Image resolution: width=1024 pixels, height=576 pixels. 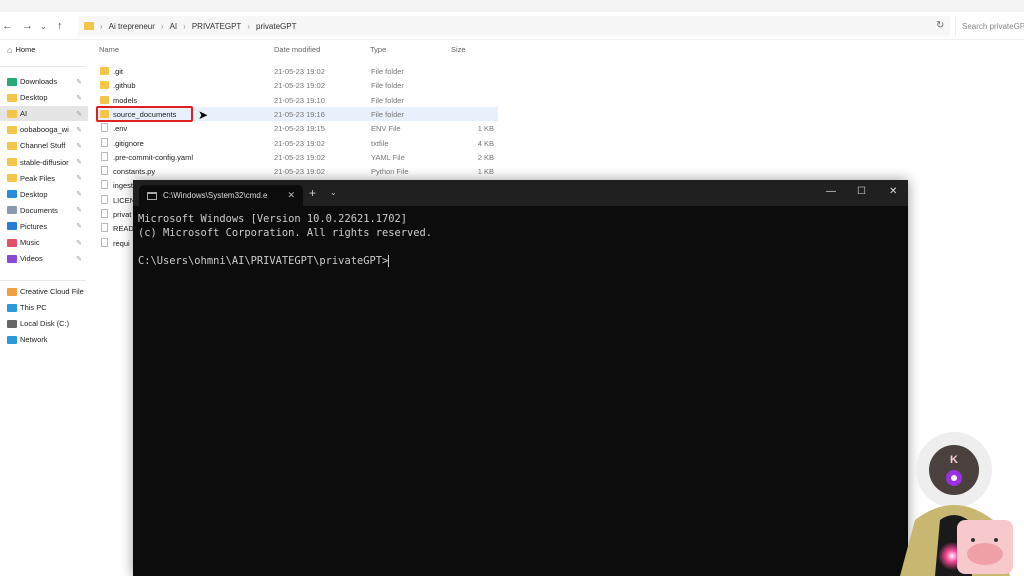 What do you see at coordinates (128, 143) in the screenshot?
I see `file-name: .gitignore` at bounding box center [128, 143].